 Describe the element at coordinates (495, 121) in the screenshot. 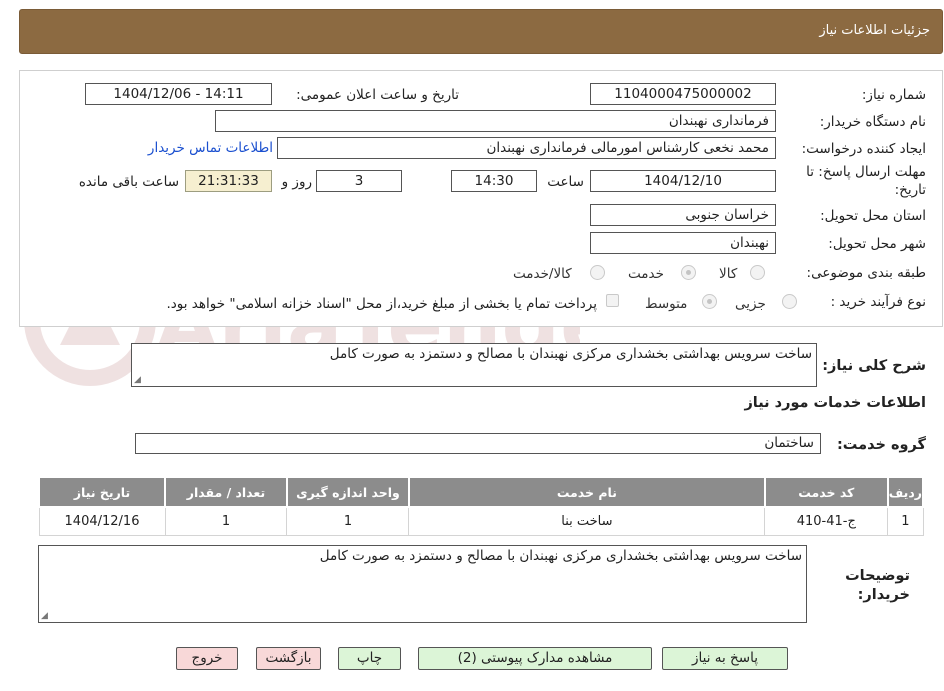

I see `buyer-org-field: فرمانداری نهبندان` at that location.